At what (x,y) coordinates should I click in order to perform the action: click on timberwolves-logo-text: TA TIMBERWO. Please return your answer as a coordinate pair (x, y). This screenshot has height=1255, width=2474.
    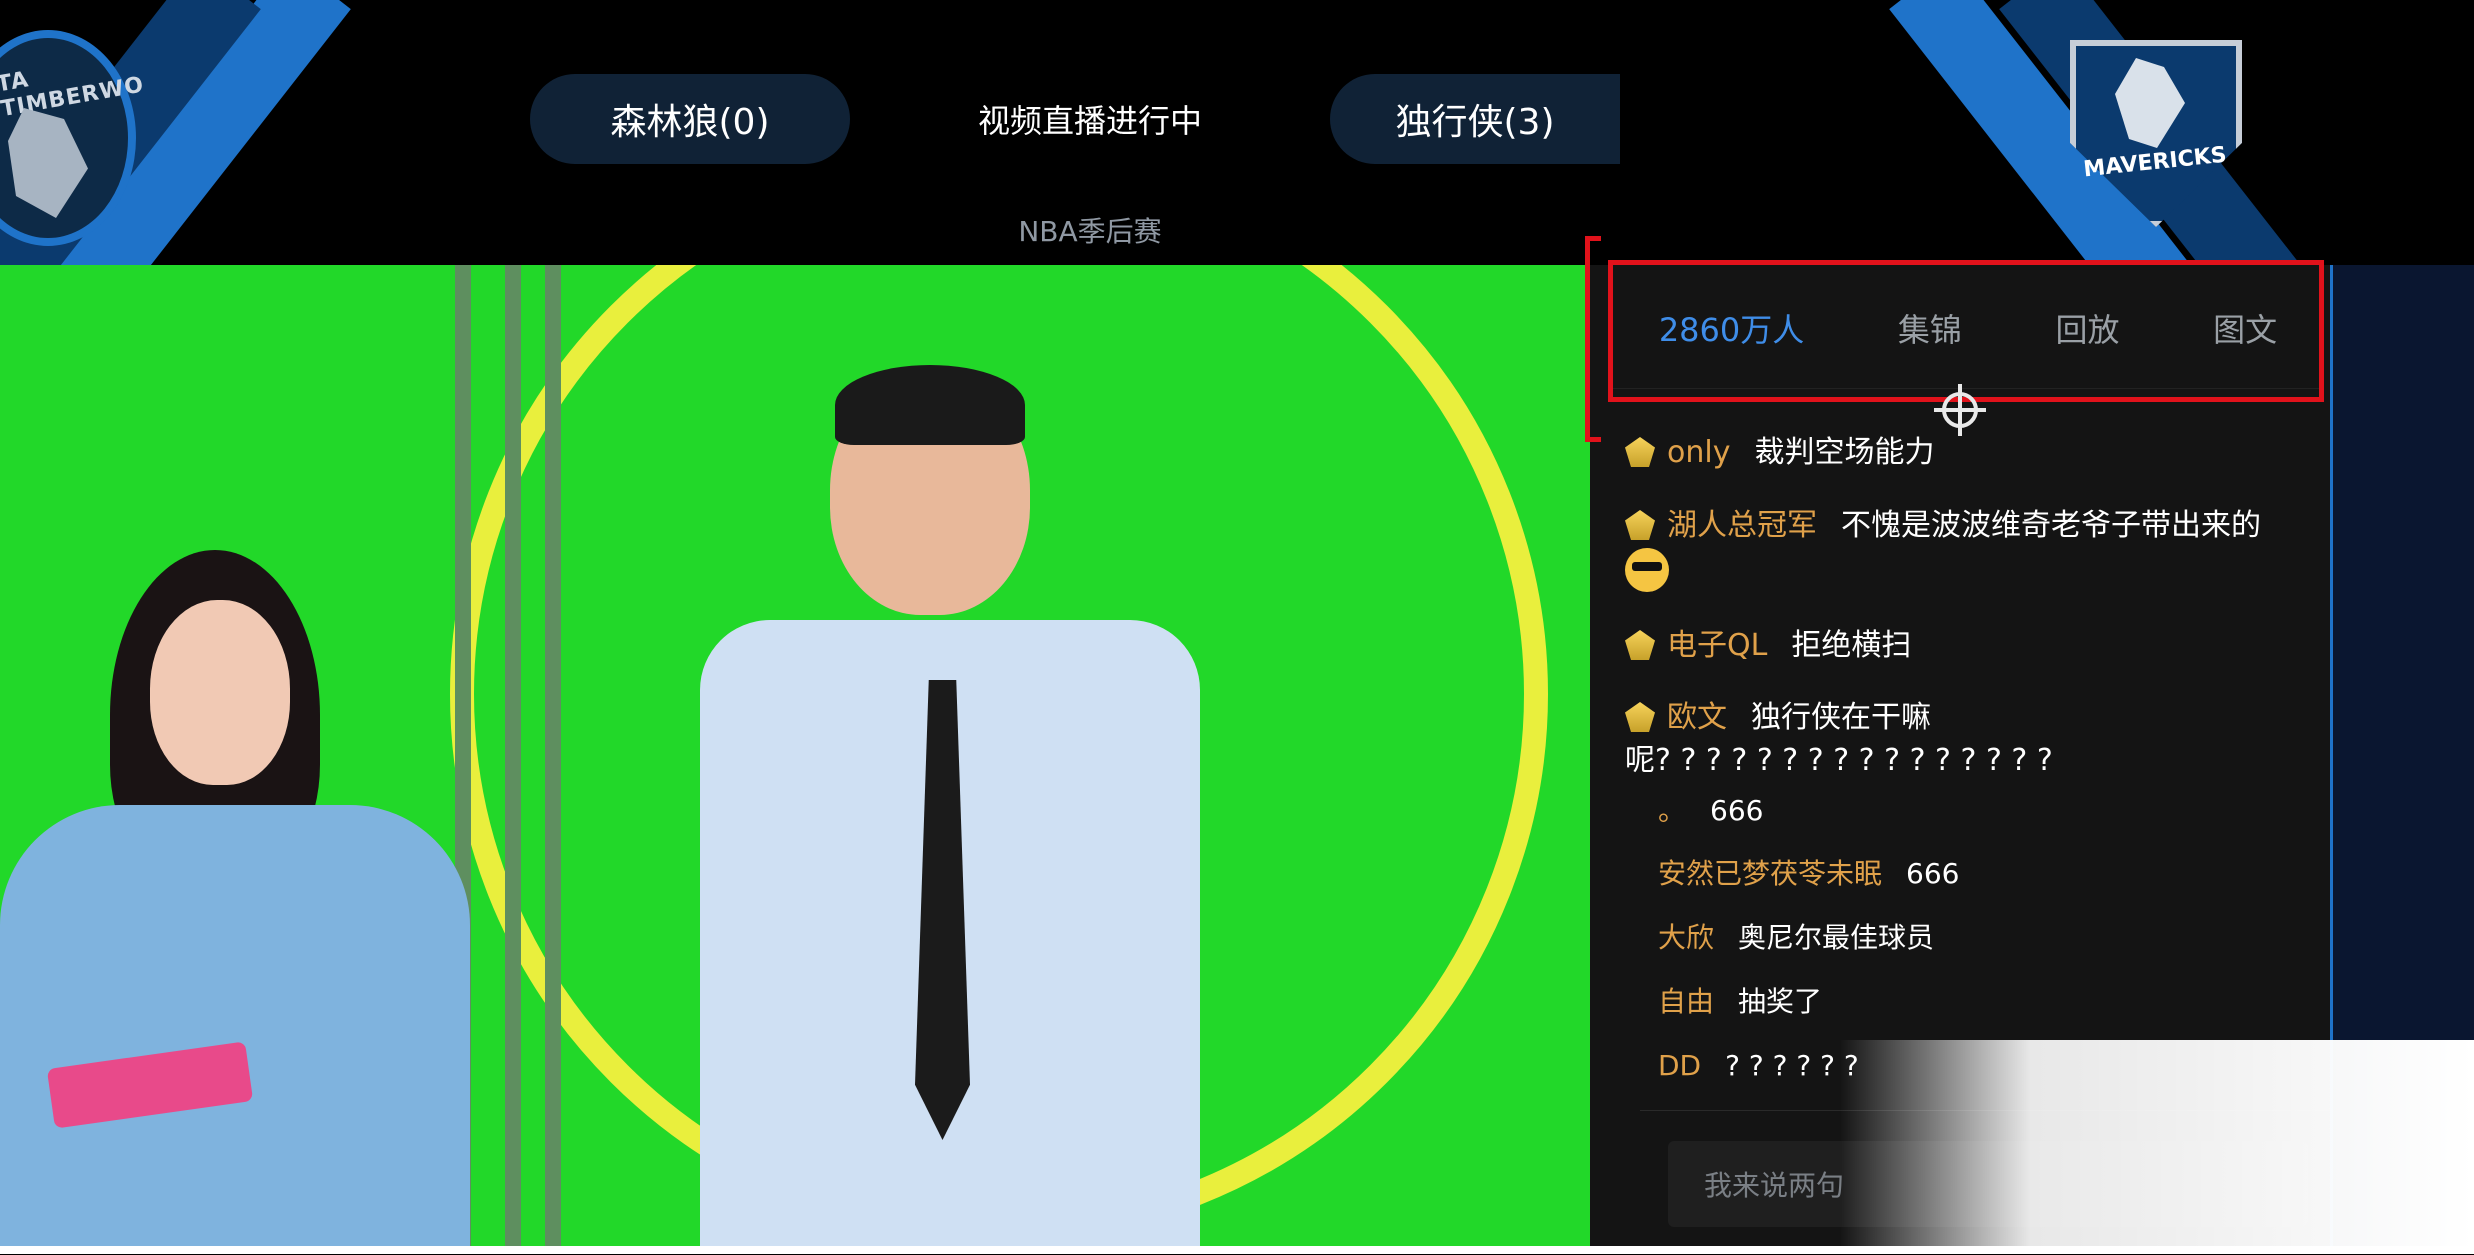
    Looking at the image, I should click on (73, 95).